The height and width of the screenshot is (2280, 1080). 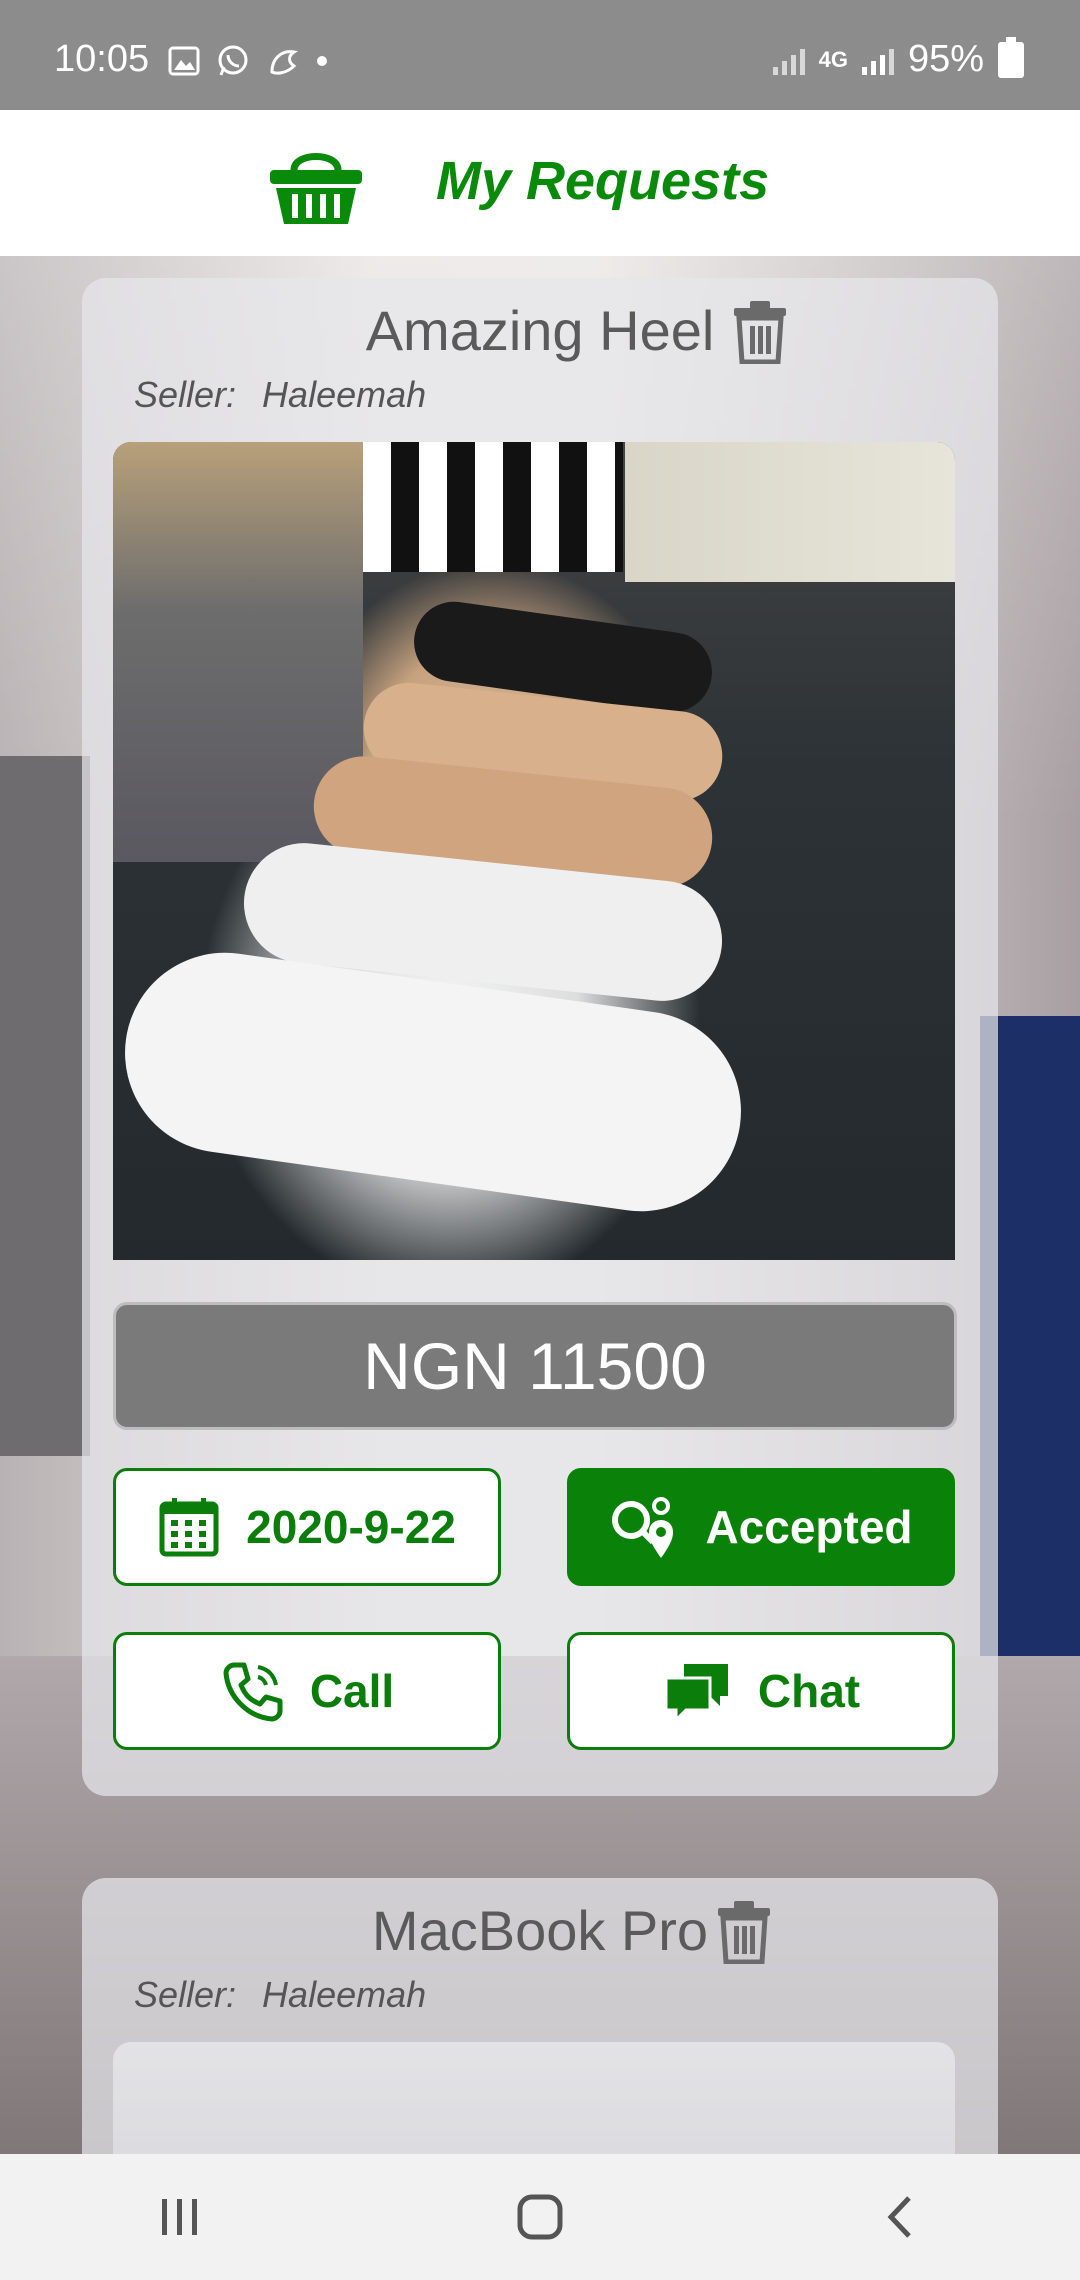 I want to click on status-bar: 10:05 4G 95%, so click(x=540, y=55).